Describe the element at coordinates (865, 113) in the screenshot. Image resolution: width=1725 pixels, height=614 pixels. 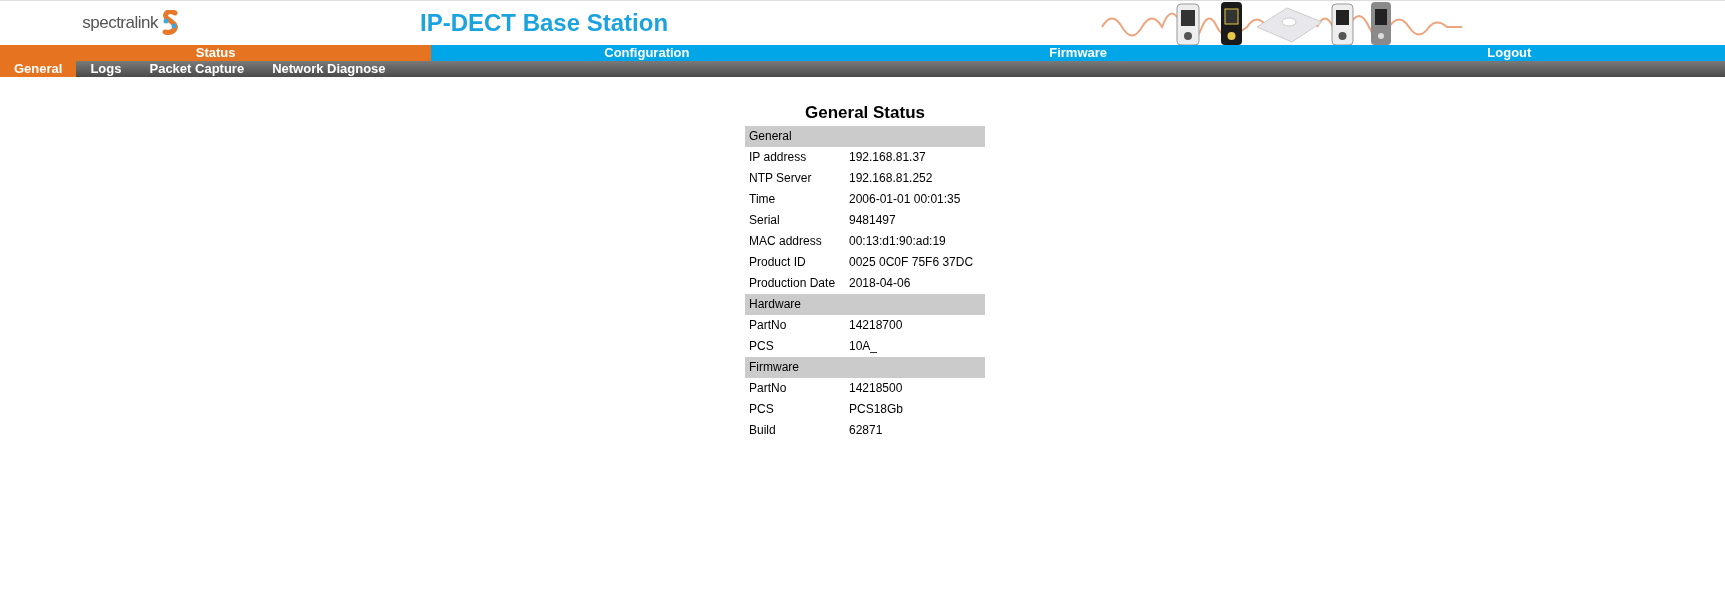
I see `section-title: General Status` at that location.